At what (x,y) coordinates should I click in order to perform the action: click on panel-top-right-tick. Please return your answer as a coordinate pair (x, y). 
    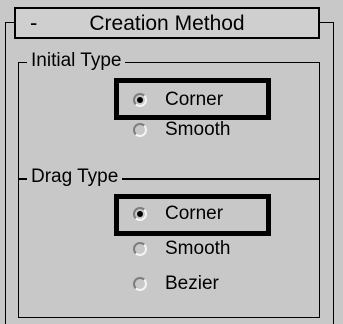
    Looking at the image, I should click on (327, 22).